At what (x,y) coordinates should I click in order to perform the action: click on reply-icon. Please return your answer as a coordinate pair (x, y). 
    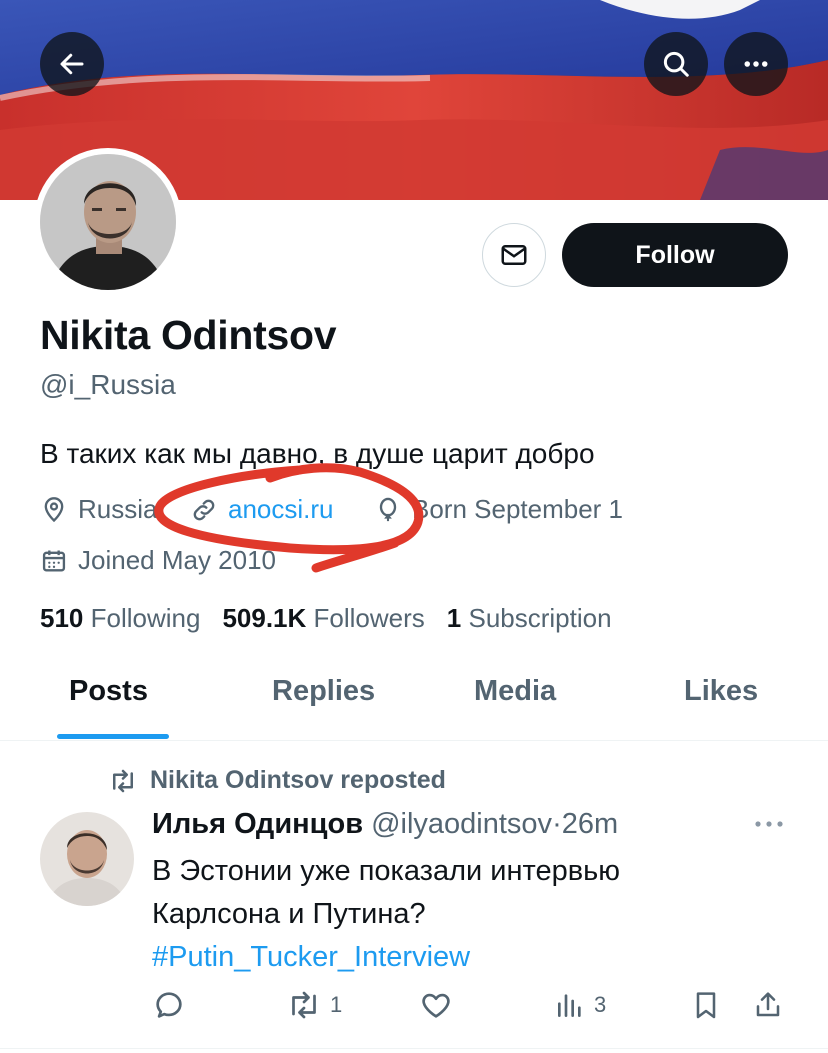
    Looking at the image, I should click on (169, 1005).